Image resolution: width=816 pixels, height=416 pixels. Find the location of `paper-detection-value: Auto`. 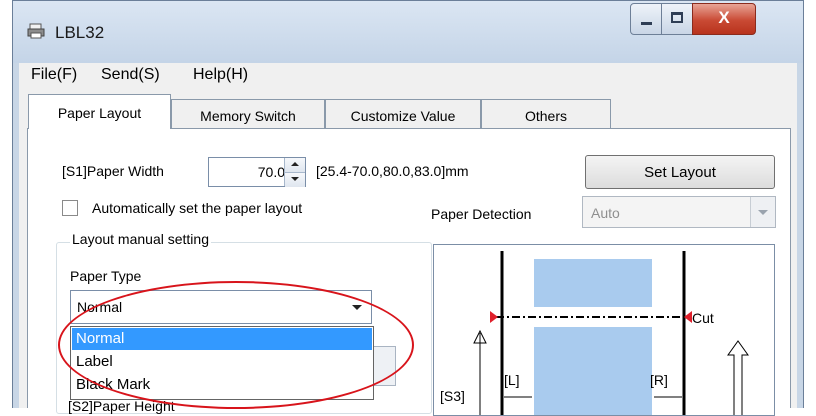

paper-detection-value: Auto is located at coordinates (605, 213).